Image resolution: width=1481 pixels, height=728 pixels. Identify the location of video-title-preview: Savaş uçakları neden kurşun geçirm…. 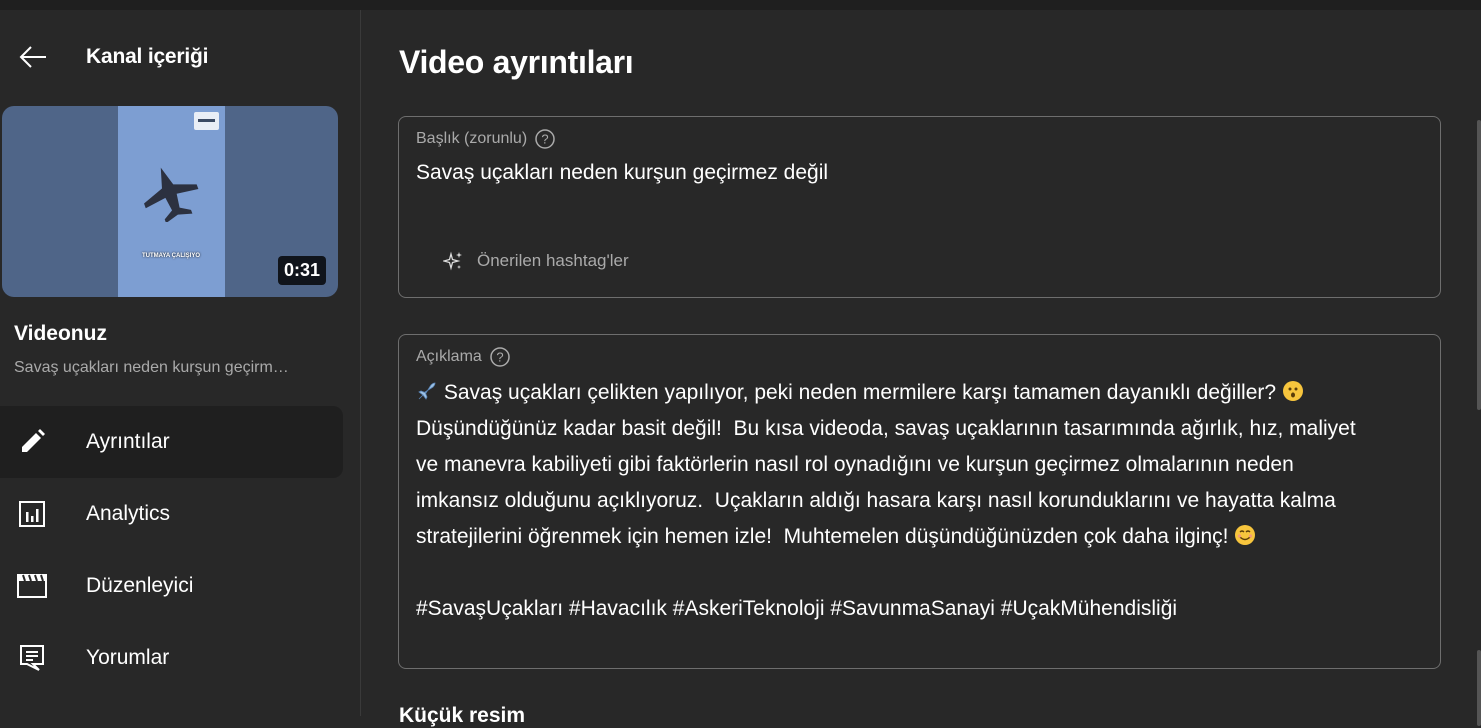
(151, 367).